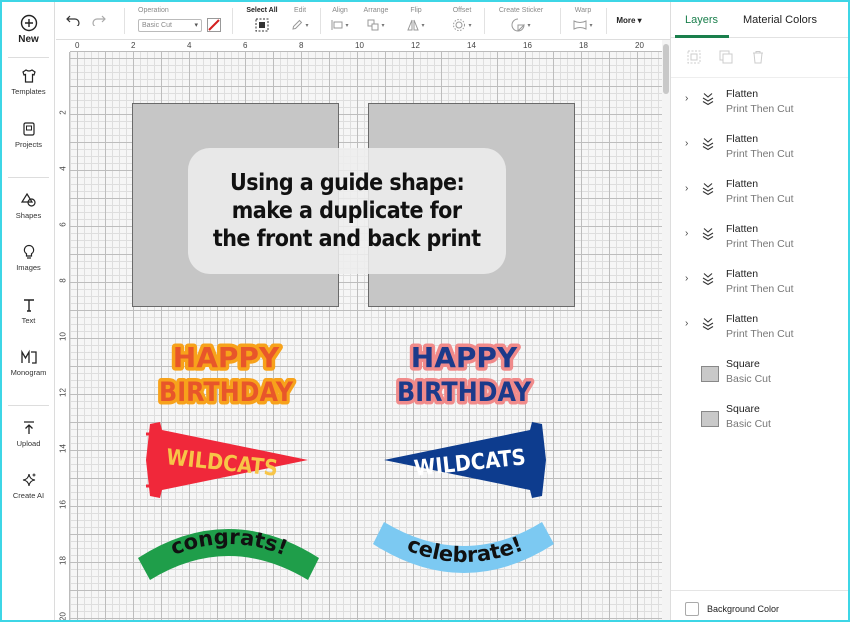  What do you see at coordinates (416, 19) in the screenshot?
I see `flip-button: Flip ▾` at bounding box center [416, 19].